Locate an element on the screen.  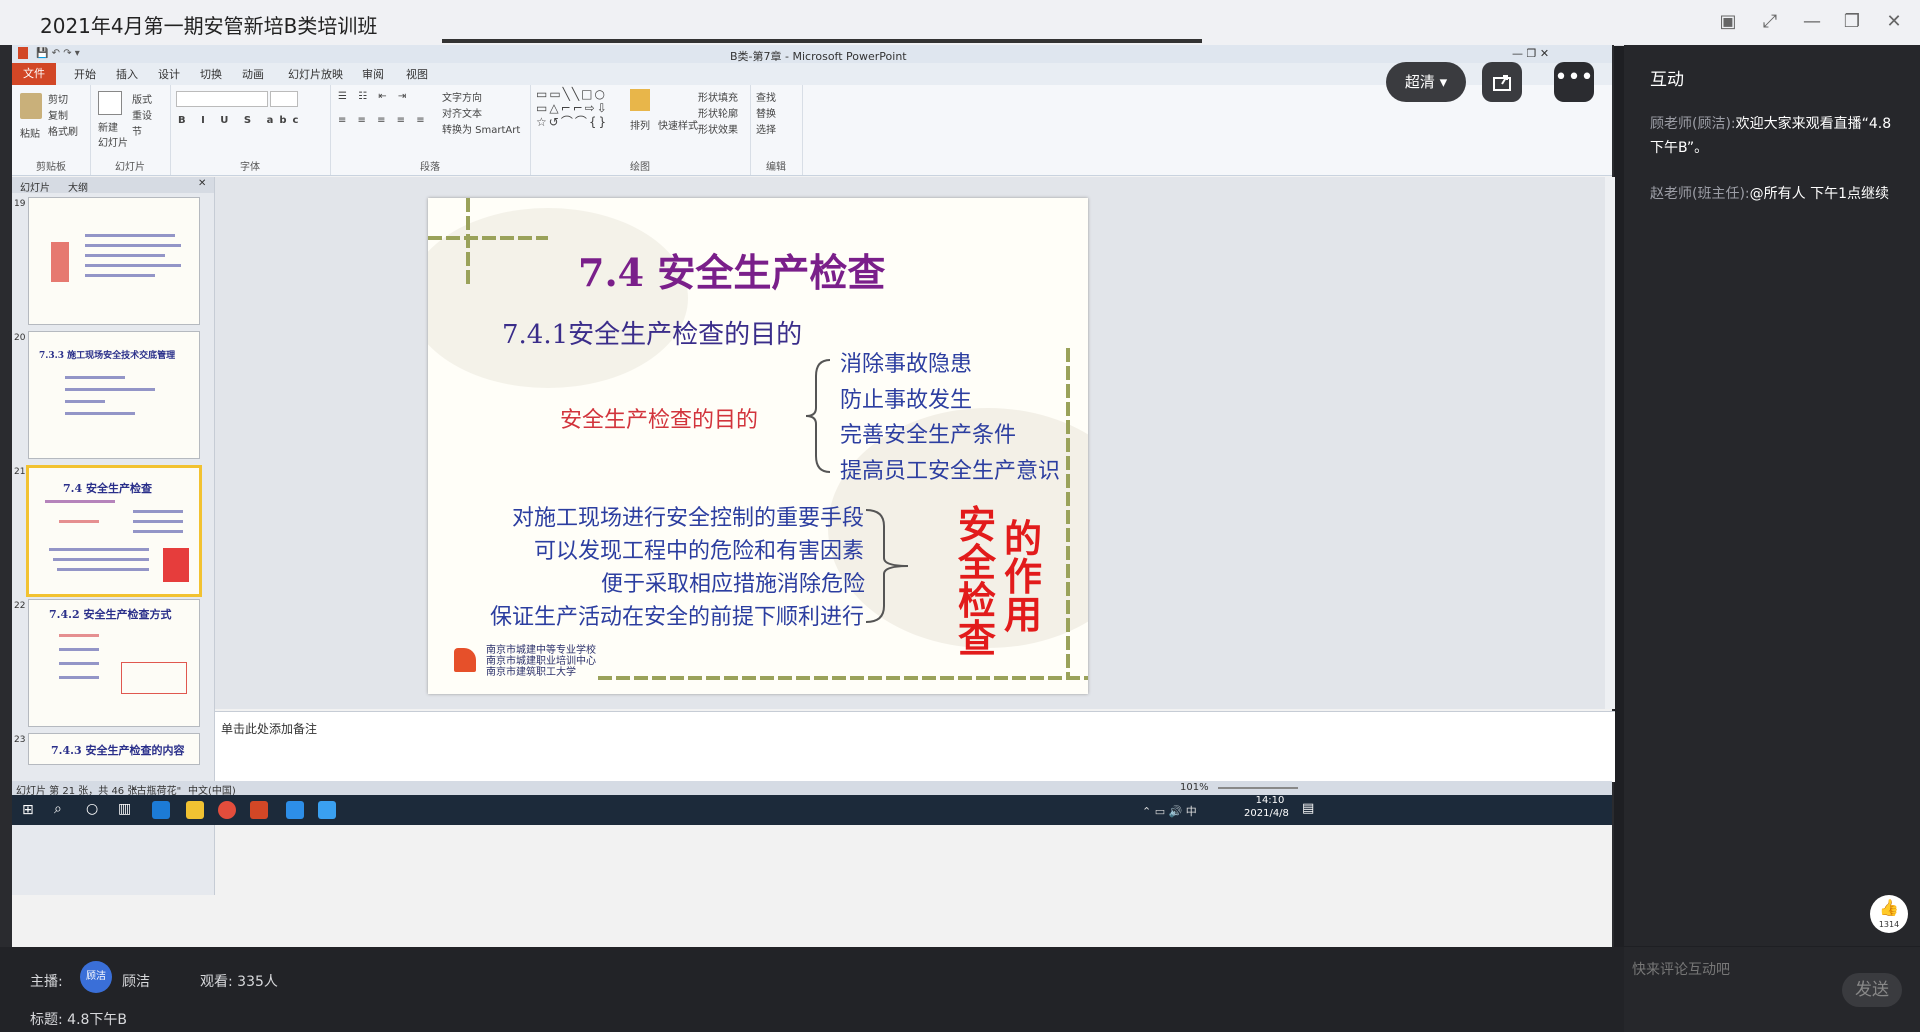
shape-outline-button: 形状轮廓 is located at coordinates (718, 112).